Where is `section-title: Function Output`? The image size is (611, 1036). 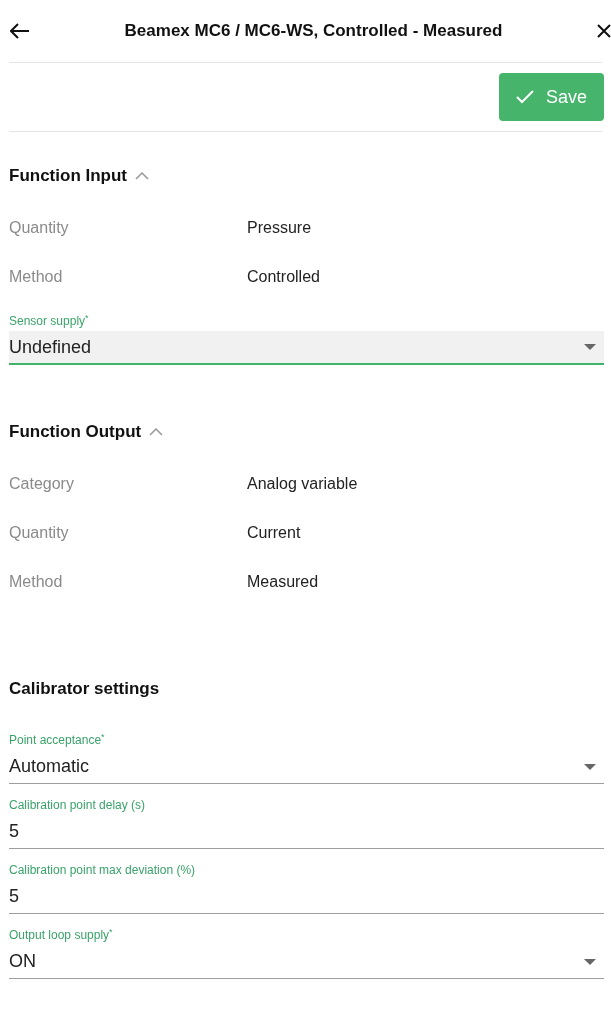 section-title: Function Output is located at coordinates (75, 432).